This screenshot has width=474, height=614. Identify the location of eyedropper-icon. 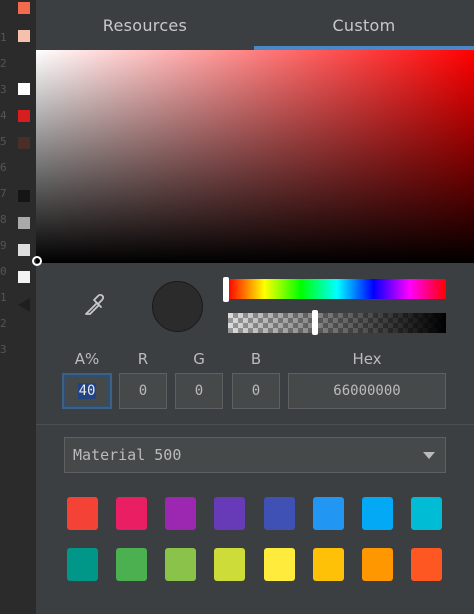
(95, 305).